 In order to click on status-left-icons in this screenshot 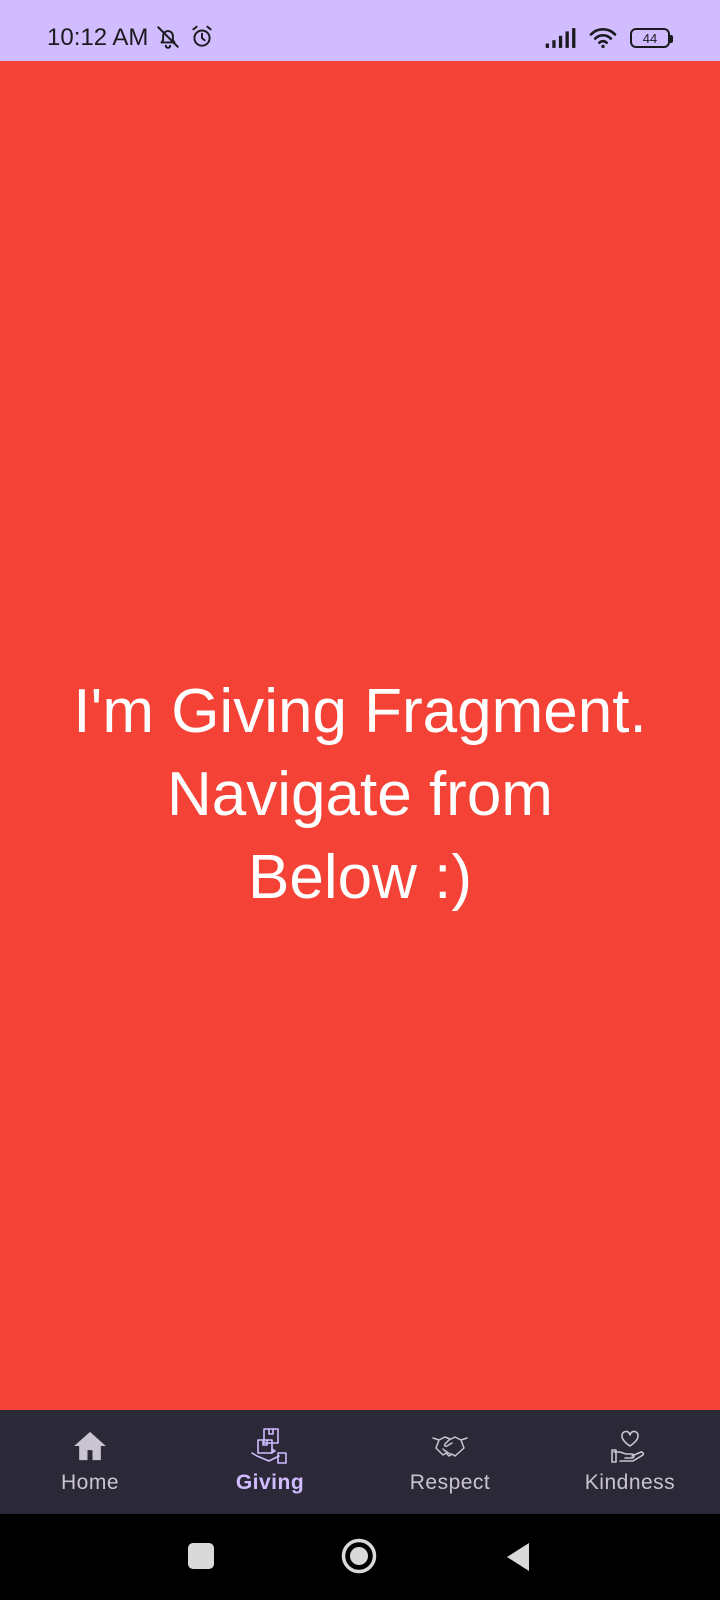, I will do `click(185, 37)`.